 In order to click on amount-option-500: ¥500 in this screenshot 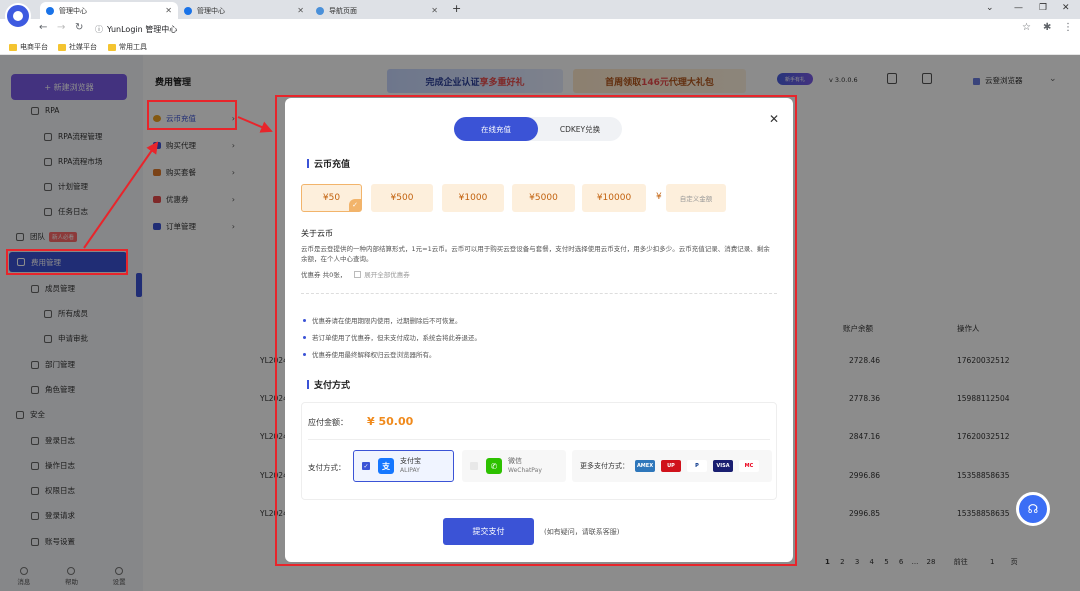, I will do `click(402, 198)`.